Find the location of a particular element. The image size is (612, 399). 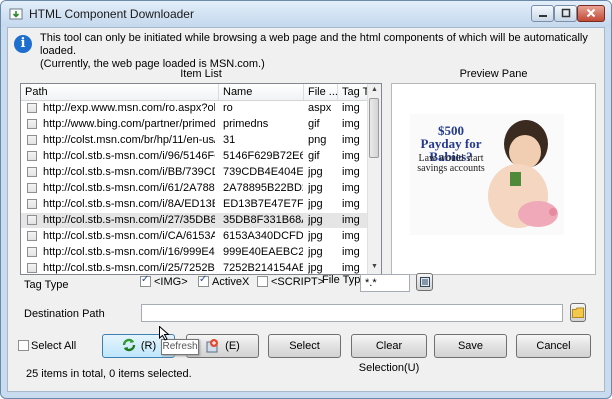

cancel-button: Cancel is located at coordinates (553, 346).